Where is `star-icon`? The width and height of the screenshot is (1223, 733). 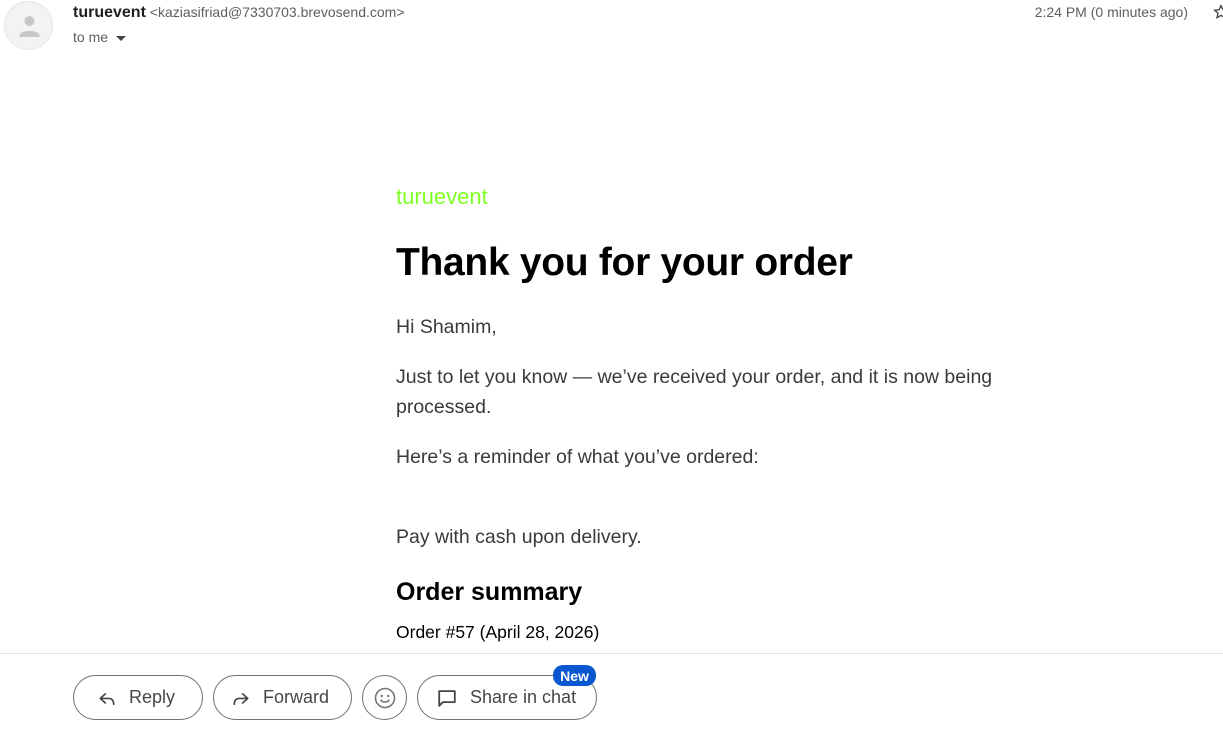
star-icon is located at coordinates (1218, 14).